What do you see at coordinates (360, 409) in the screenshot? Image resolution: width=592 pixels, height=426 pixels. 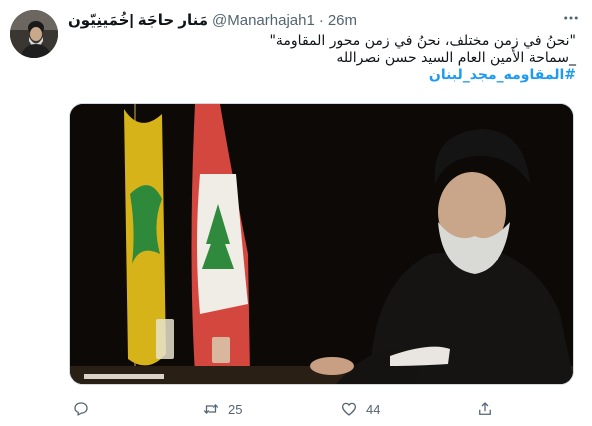 I see `like-button: 44` at bounding box center [360, 409].